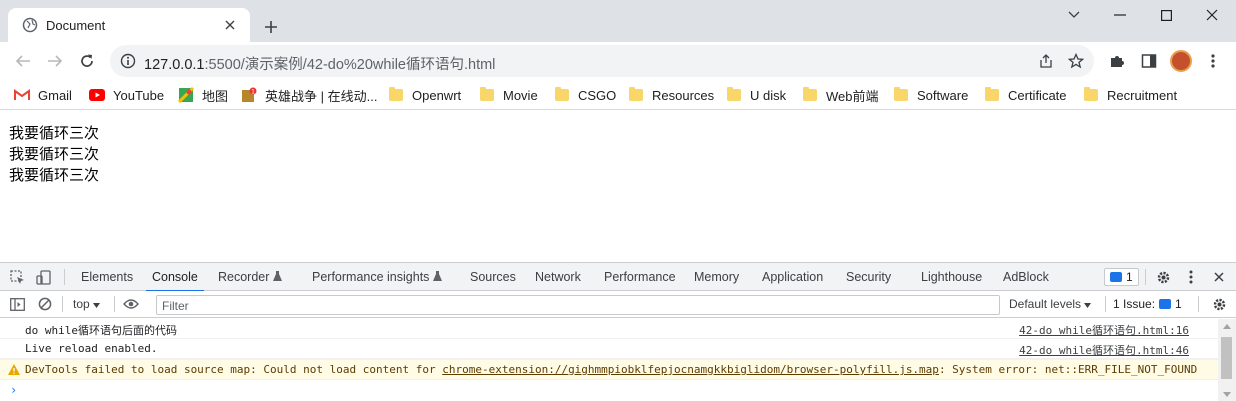 The height and width of the screenshot is (401, 1236). What do you see at coordinates (716, 277) in the screenshot?
I see `tab-memory: Memory` at bounding box center [716, 277].